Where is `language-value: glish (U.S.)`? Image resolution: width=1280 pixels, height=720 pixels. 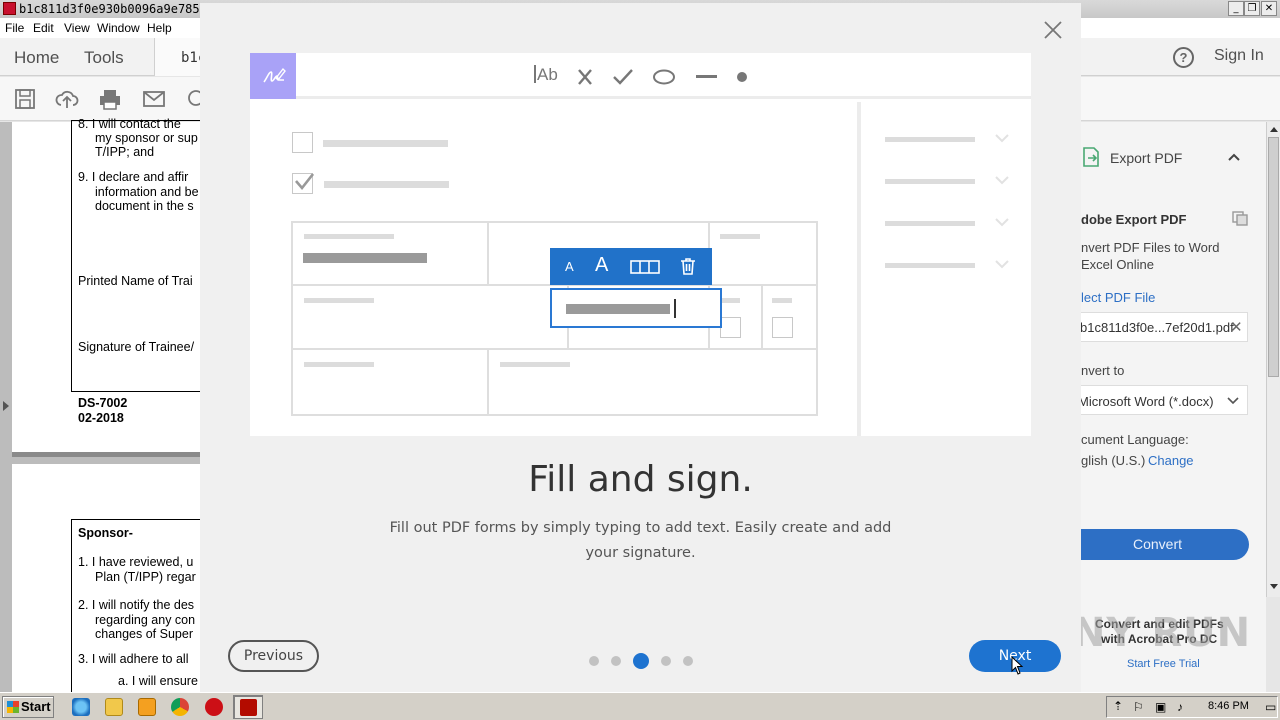
language-value: glish (U.S.) is located at coordinates (1113, 460).